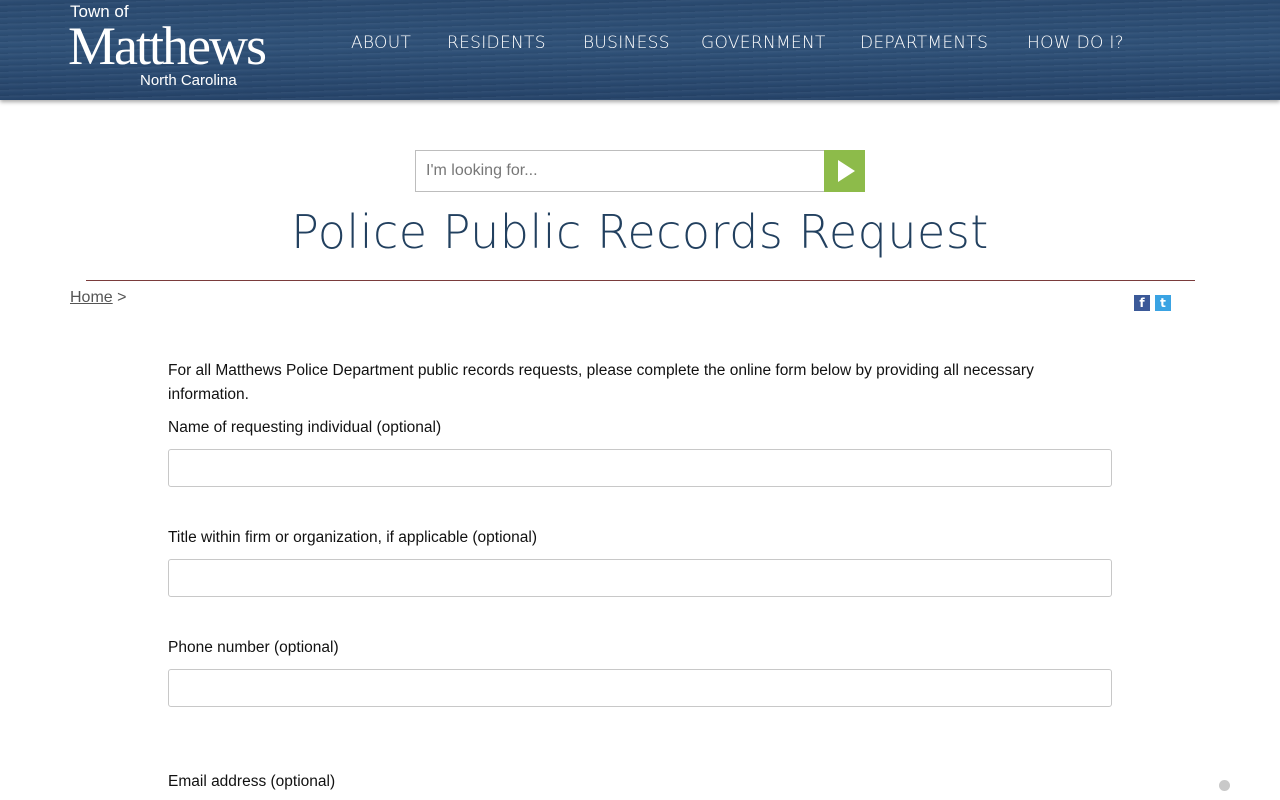  Describe the element at coordinates (188, 80) in the screenshot. I see `logo-state-text: North Carolina` at that location.